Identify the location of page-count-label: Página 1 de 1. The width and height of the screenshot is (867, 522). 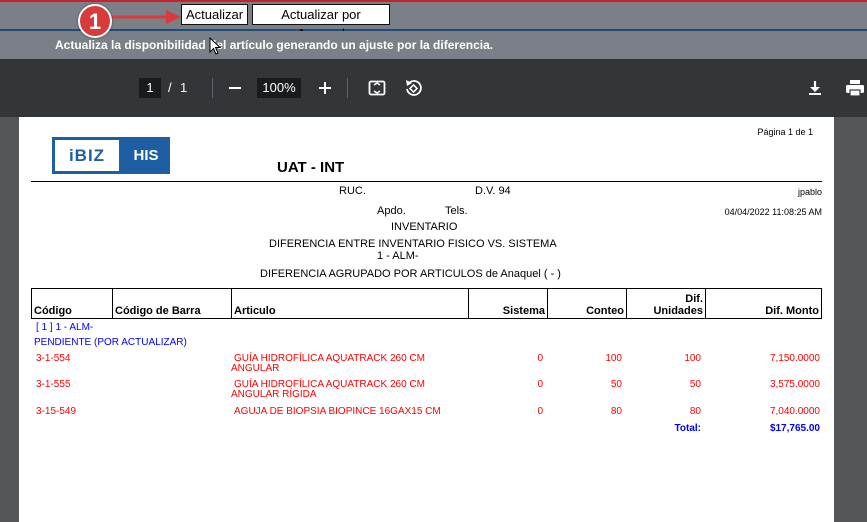
(785, 132).